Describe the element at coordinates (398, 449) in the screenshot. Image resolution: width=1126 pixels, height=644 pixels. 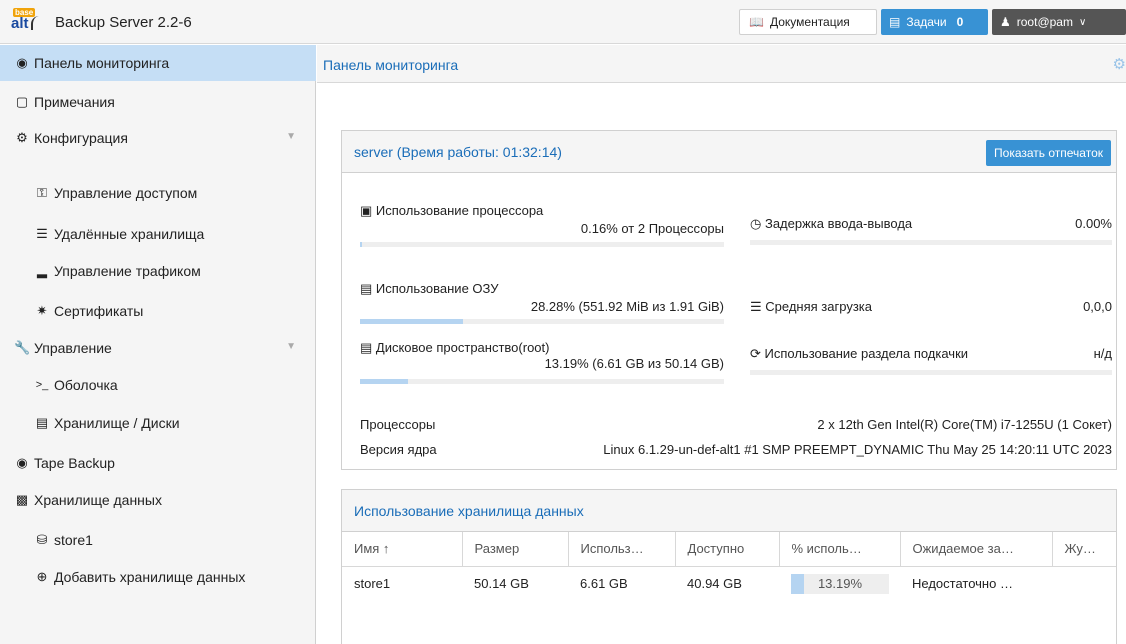
I see `kernel-version-label: Версия ядра` at that location.